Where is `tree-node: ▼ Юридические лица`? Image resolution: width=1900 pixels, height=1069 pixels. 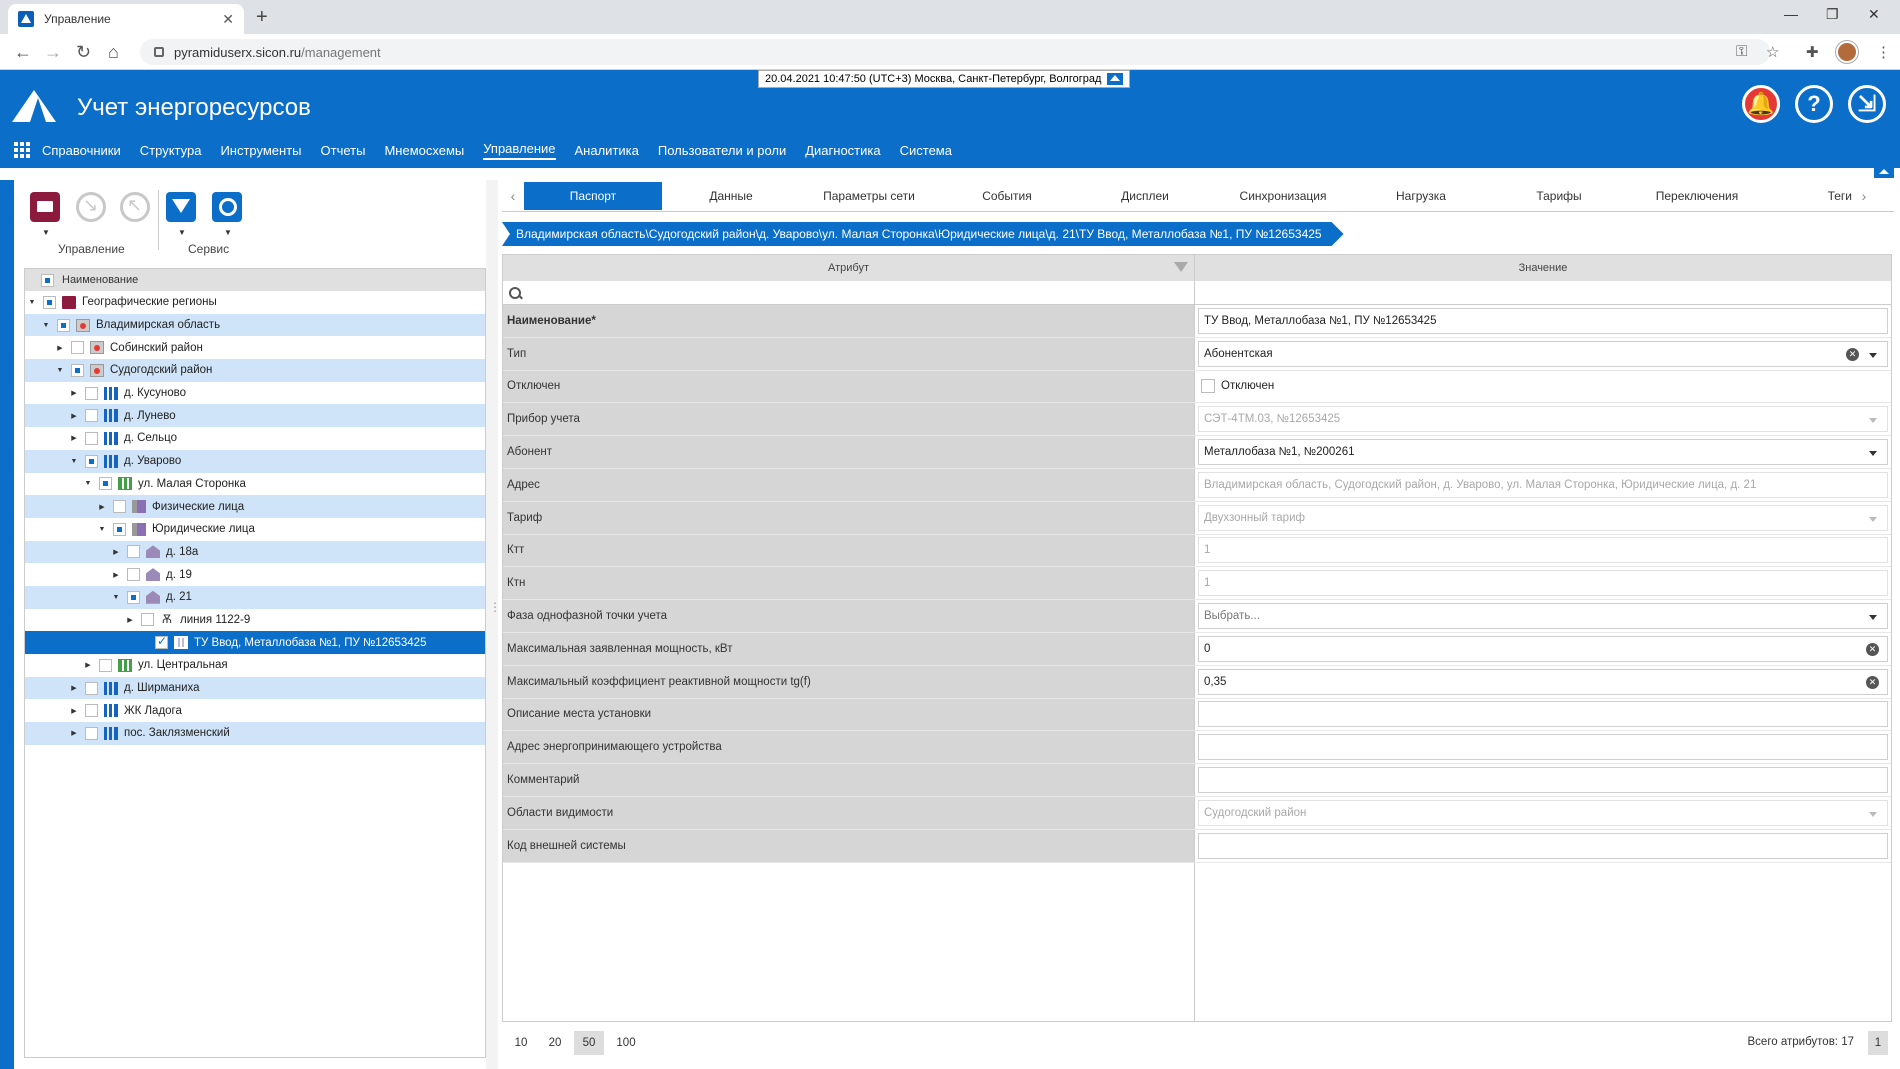
tree-node: ▼ Юридические лица is located at coordinates (255, 529).